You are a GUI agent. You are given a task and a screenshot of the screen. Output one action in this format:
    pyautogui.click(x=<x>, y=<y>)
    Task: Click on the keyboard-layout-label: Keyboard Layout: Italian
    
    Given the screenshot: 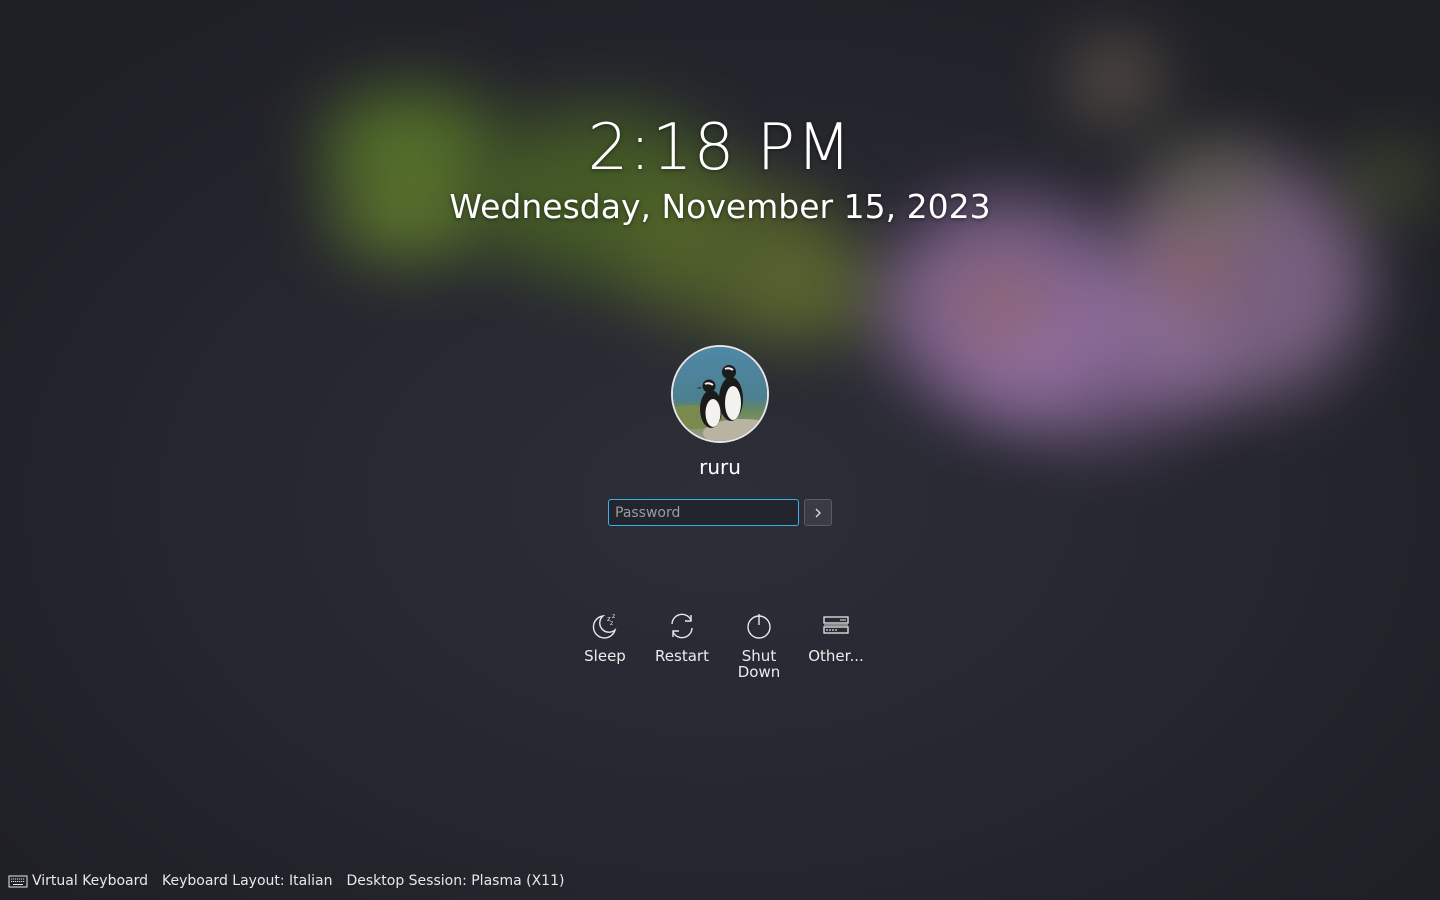 What is the action you would take?
    pyautogui.click(x=247, y=881)
    